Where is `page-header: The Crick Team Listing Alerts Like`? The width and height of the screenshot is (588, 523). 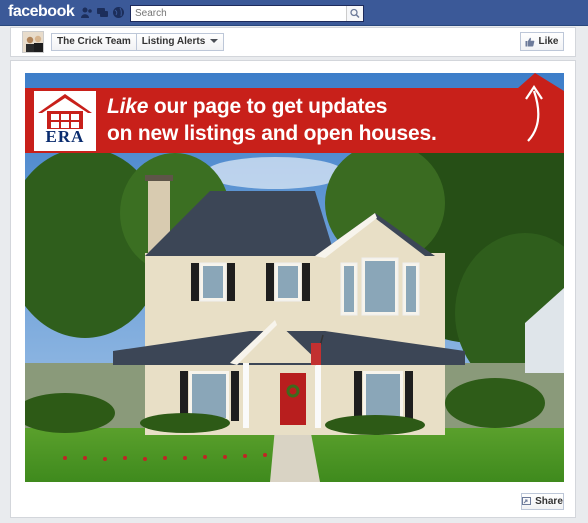
page-header: The Crick Team Listing Alerts Like is located at coordinates (293, 42).